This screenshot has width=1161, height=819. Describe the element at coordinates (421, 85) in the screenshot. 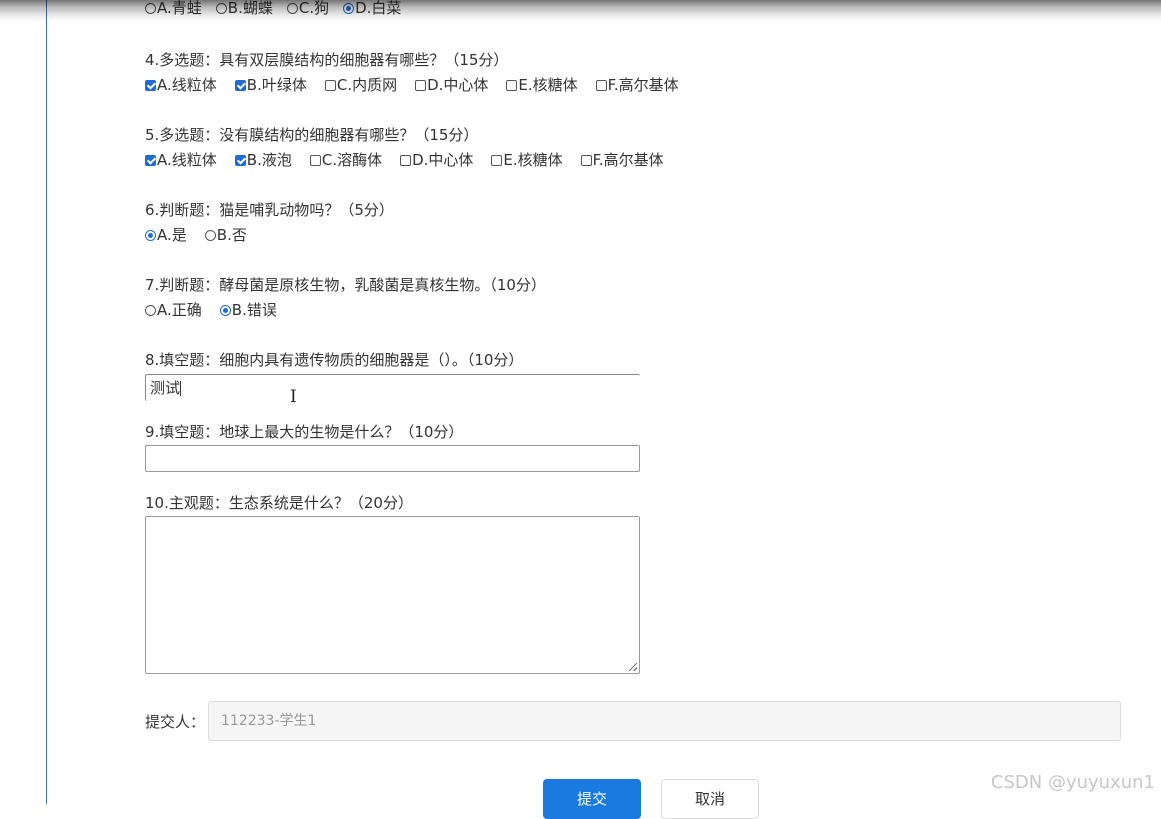

I see `q4-checkbox-d` at that location.